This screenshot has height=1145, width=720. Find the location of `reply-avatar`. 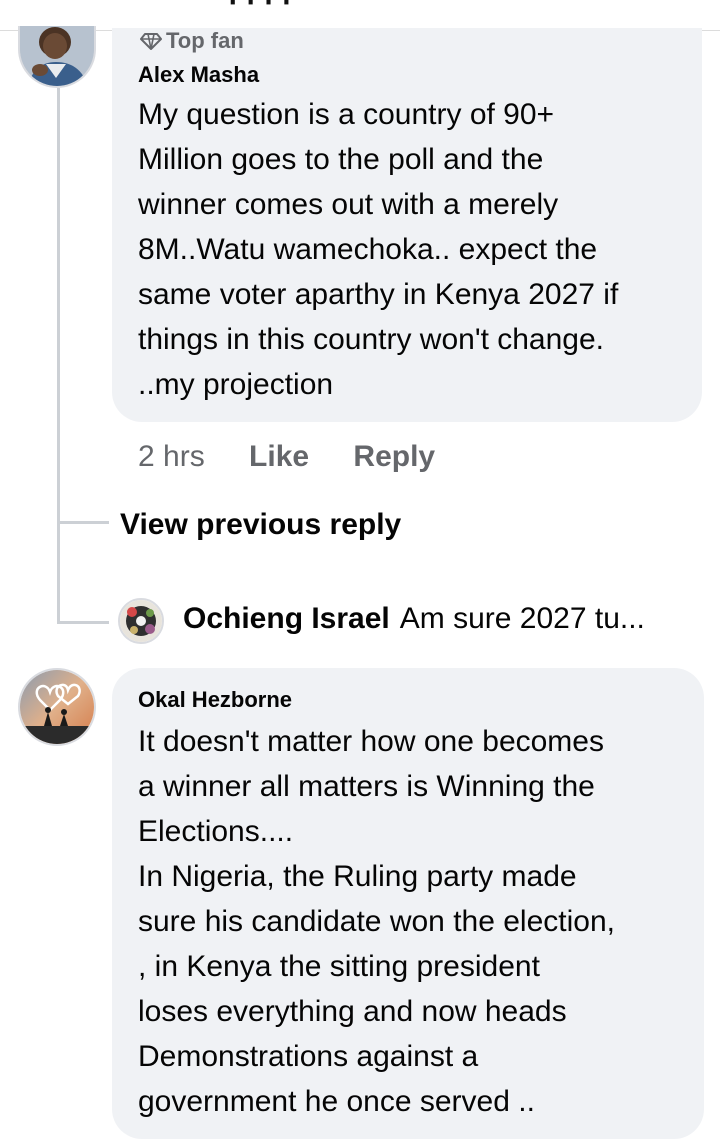

reply-avatar is located at coordinates (141, 621).